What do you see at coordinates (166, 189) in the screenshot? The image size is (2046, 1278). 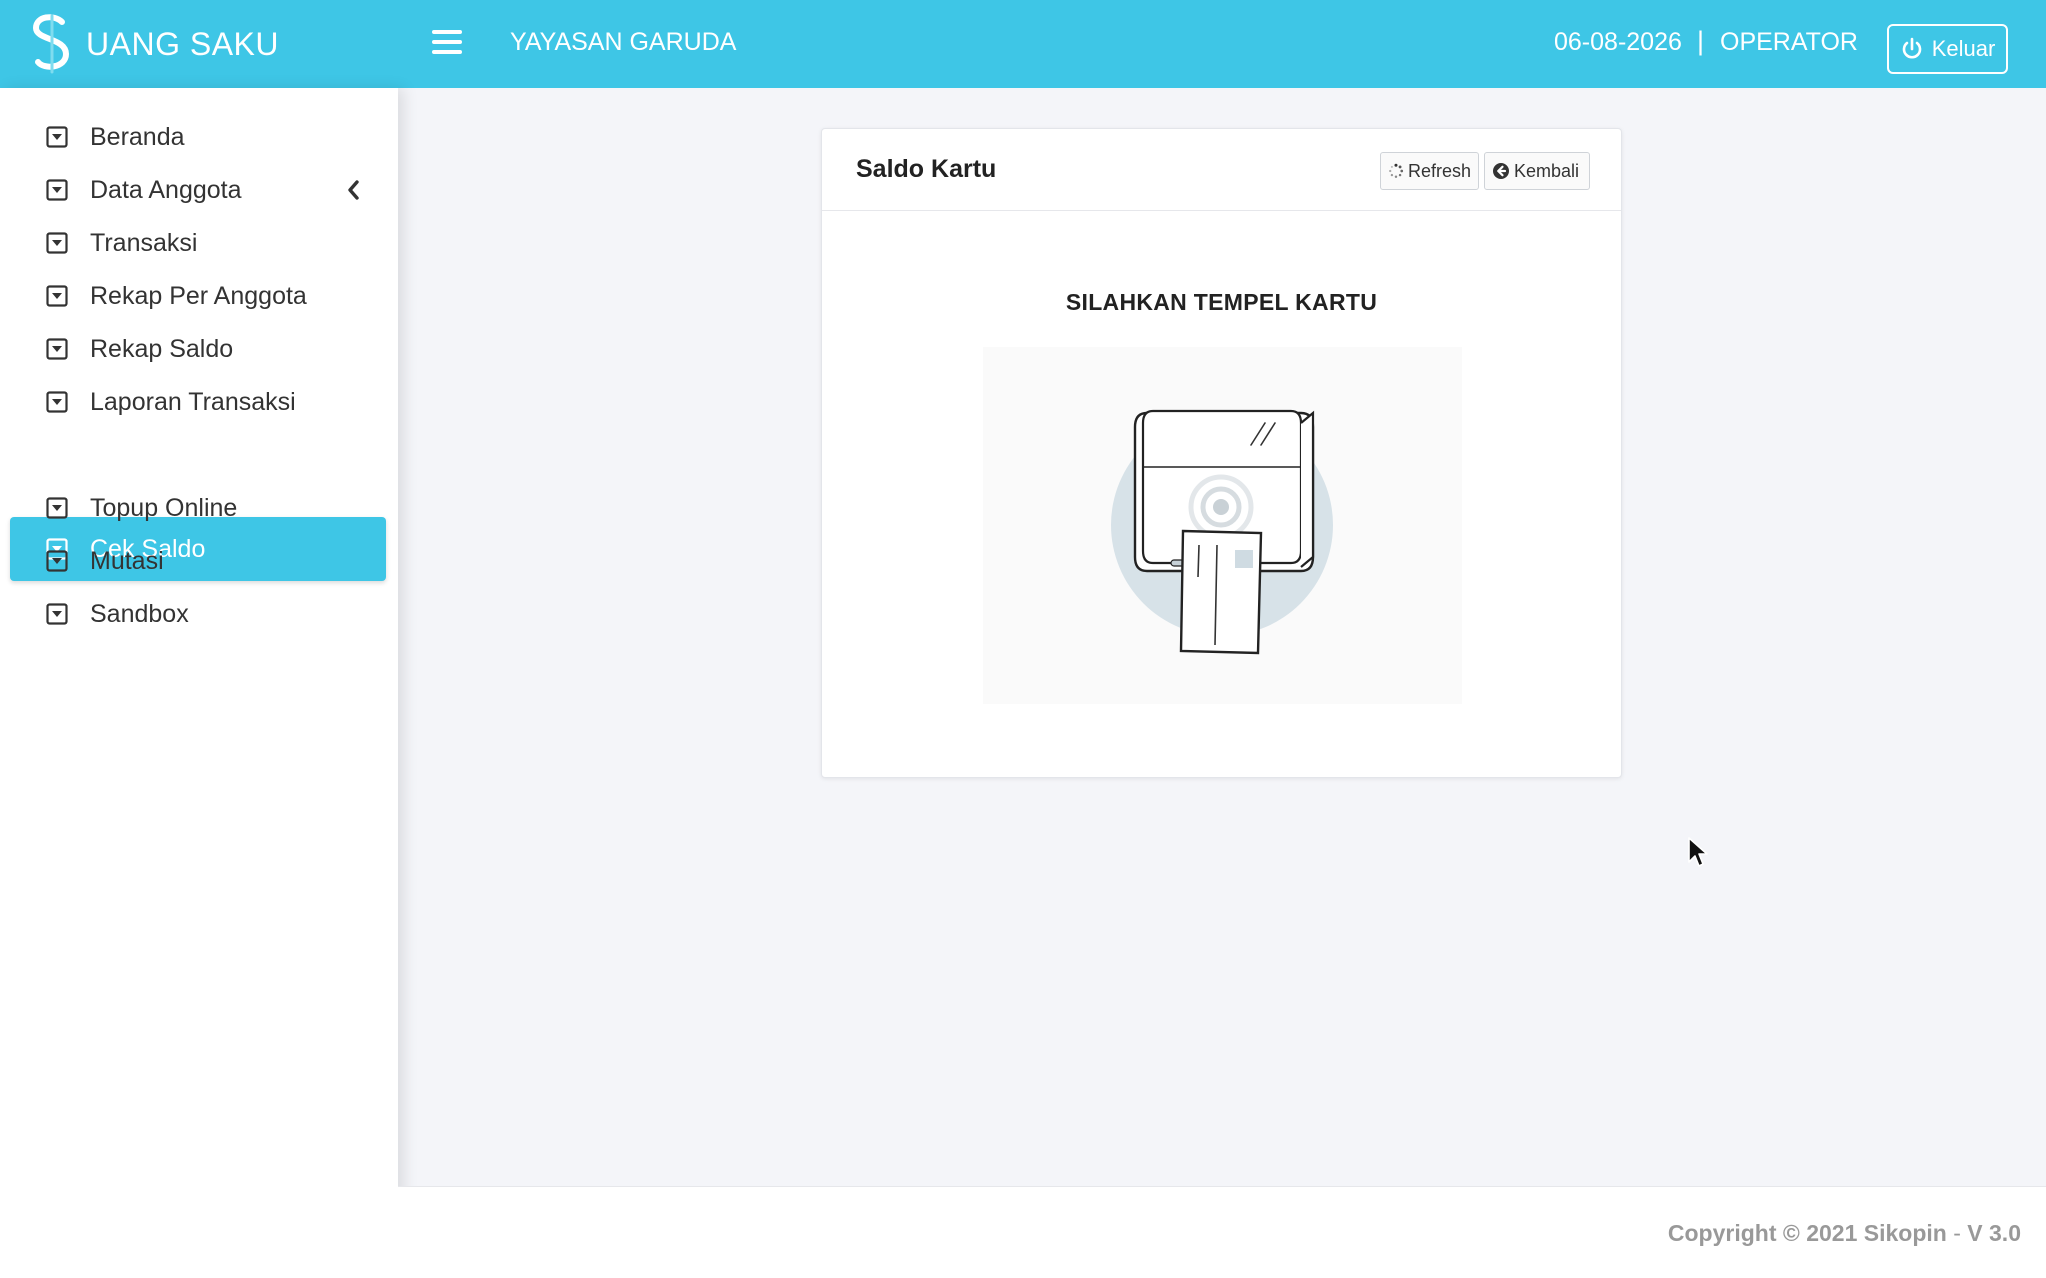 I see `sidebar-item-label: Data Anggota` at bounding box center [166, 189].